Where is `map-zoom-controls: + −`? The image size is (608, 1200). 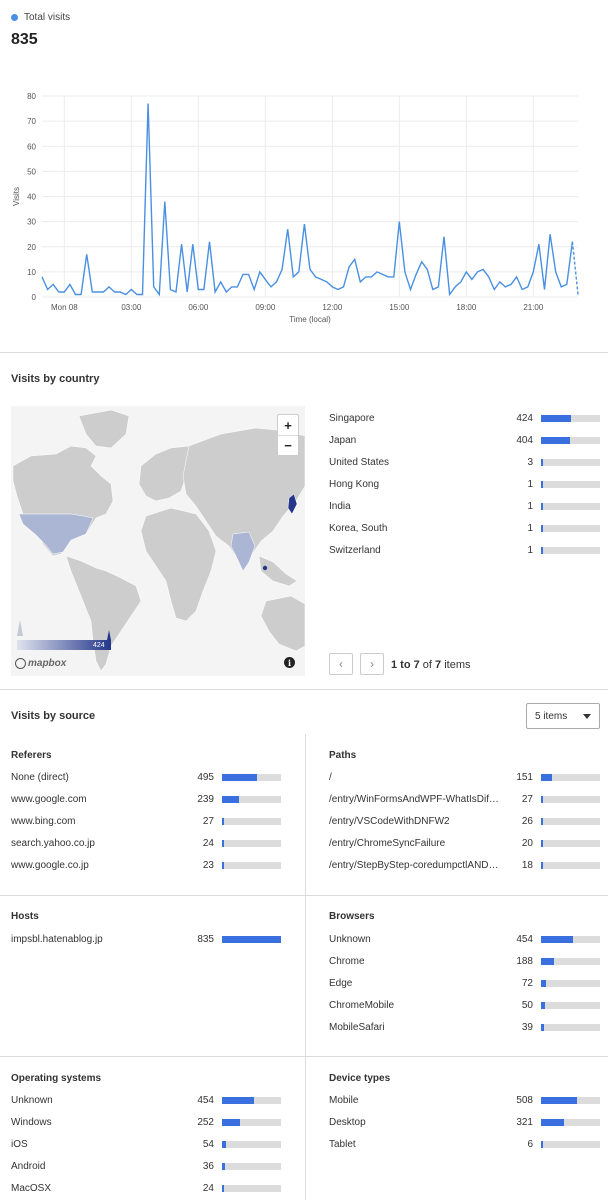
map-zoom-controls: + − is located at coordinates (288, 435).